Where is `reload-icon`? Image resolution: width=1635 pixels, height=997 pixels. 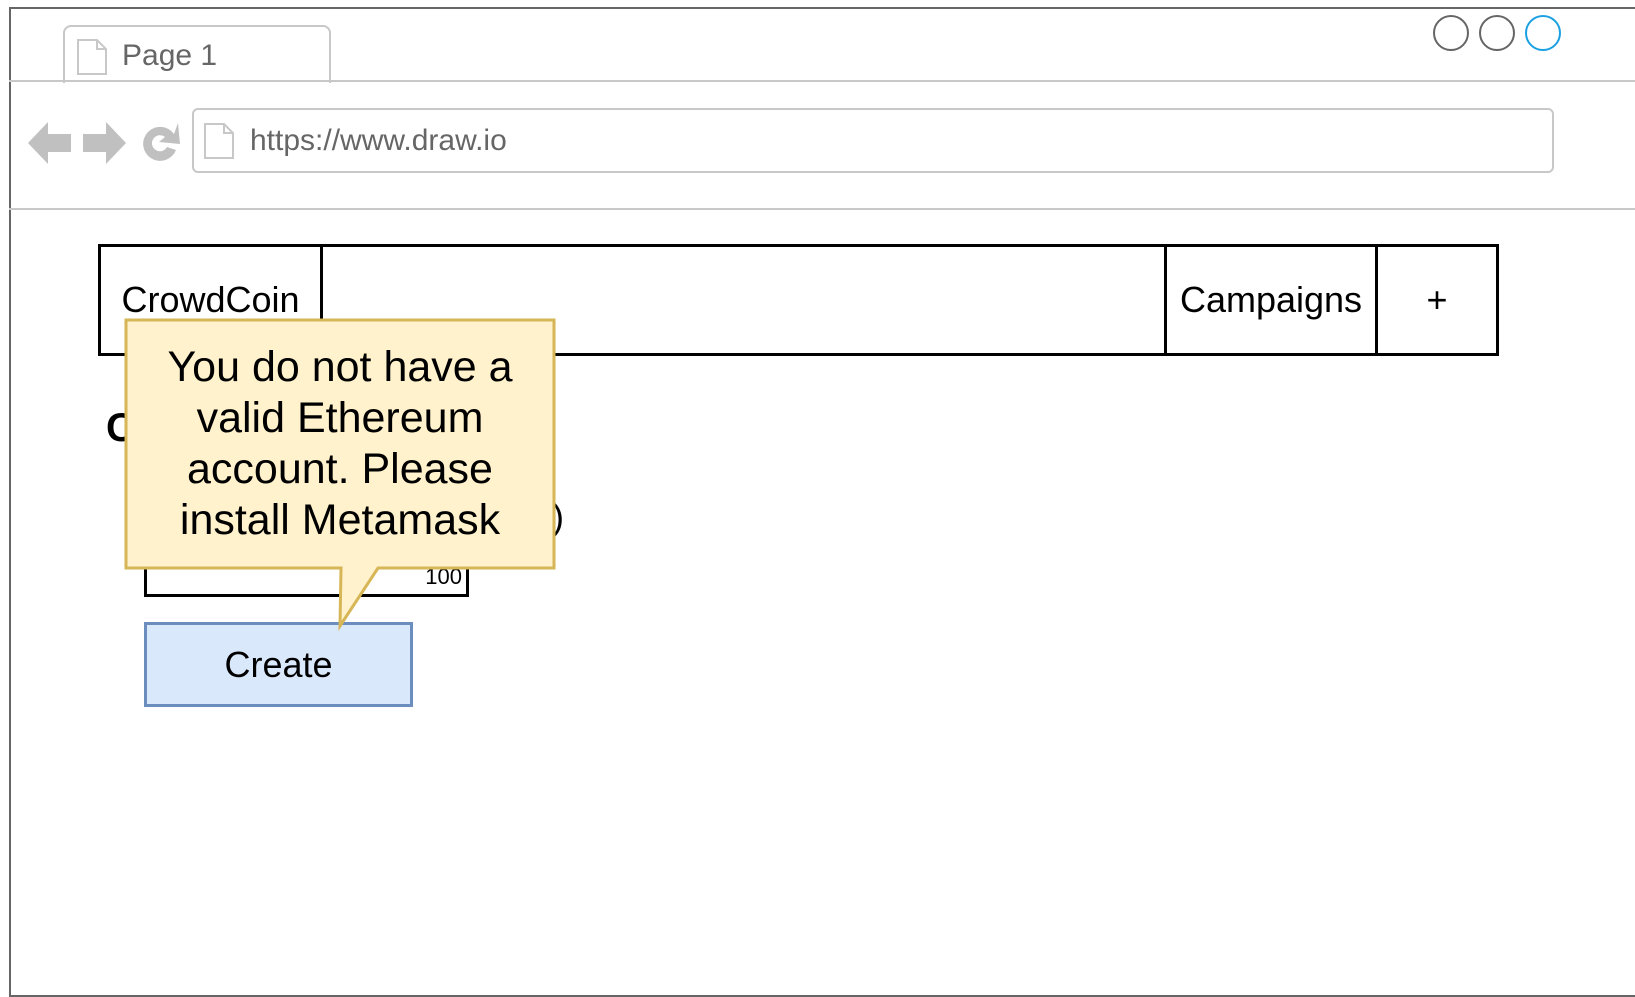 reload-icon is located at coordinates (160, 143).